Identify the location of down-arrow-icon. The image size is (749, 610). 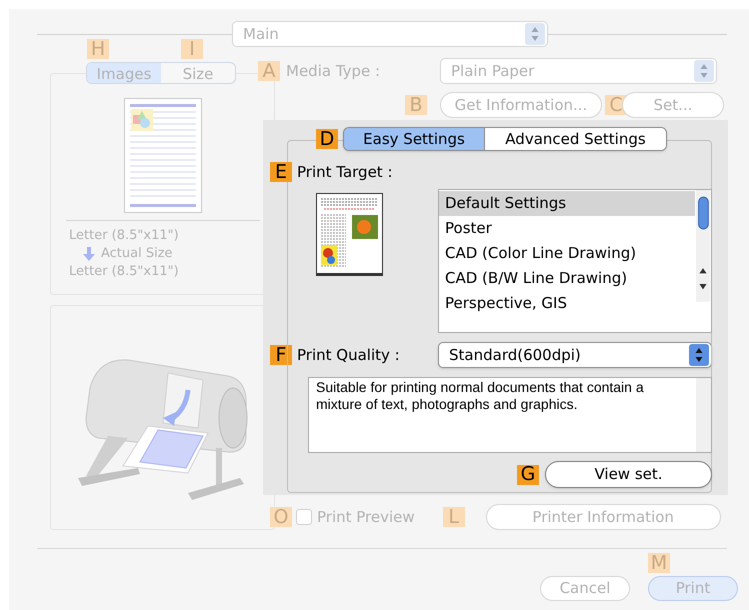
(89, 254).